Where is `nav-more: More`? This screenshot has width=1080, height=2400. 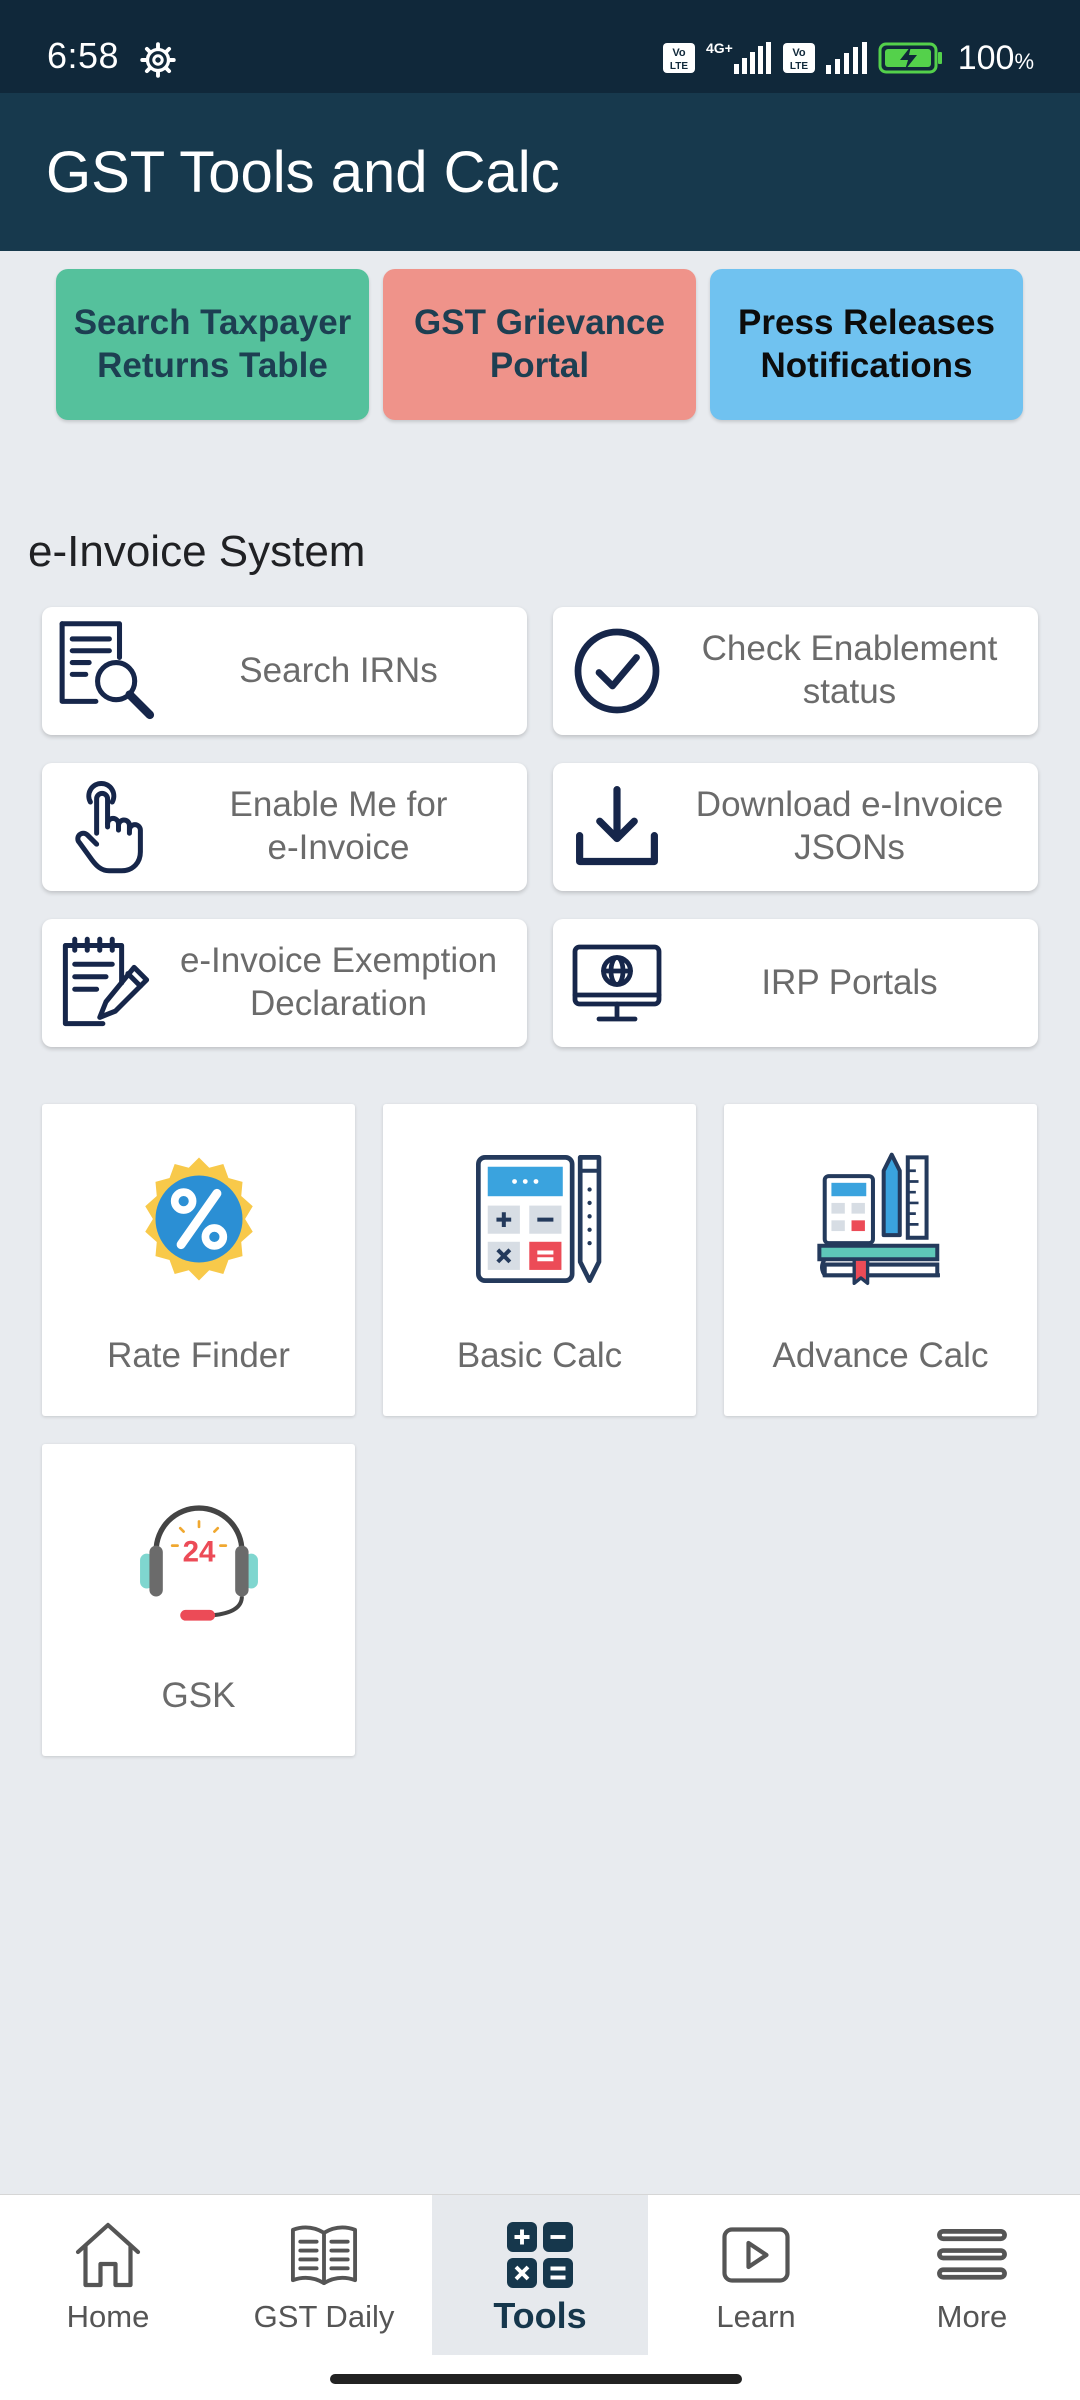
nav-more: More is located at coordinates (972, 2275).